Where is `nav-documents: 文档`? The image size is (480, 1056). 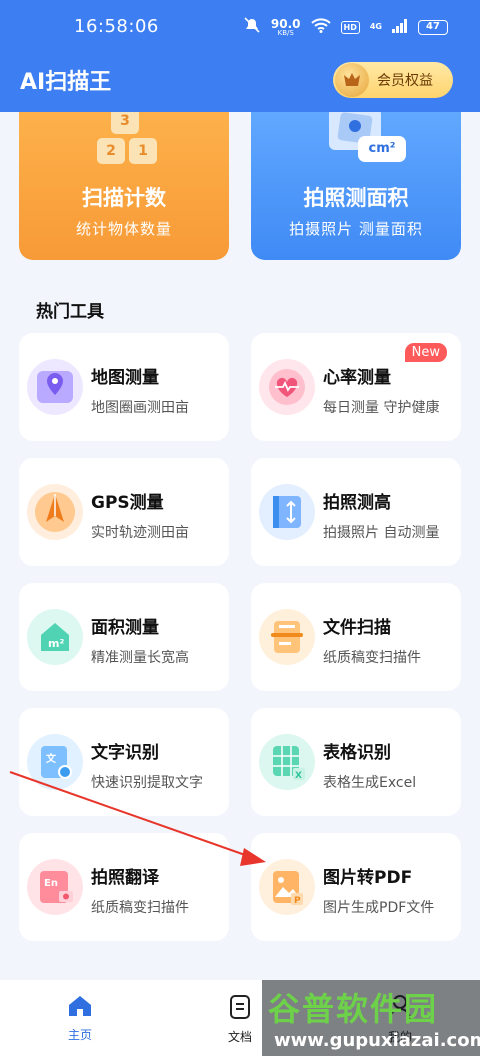
nav-documents: 文档 is located at coordinates (240, 1019).